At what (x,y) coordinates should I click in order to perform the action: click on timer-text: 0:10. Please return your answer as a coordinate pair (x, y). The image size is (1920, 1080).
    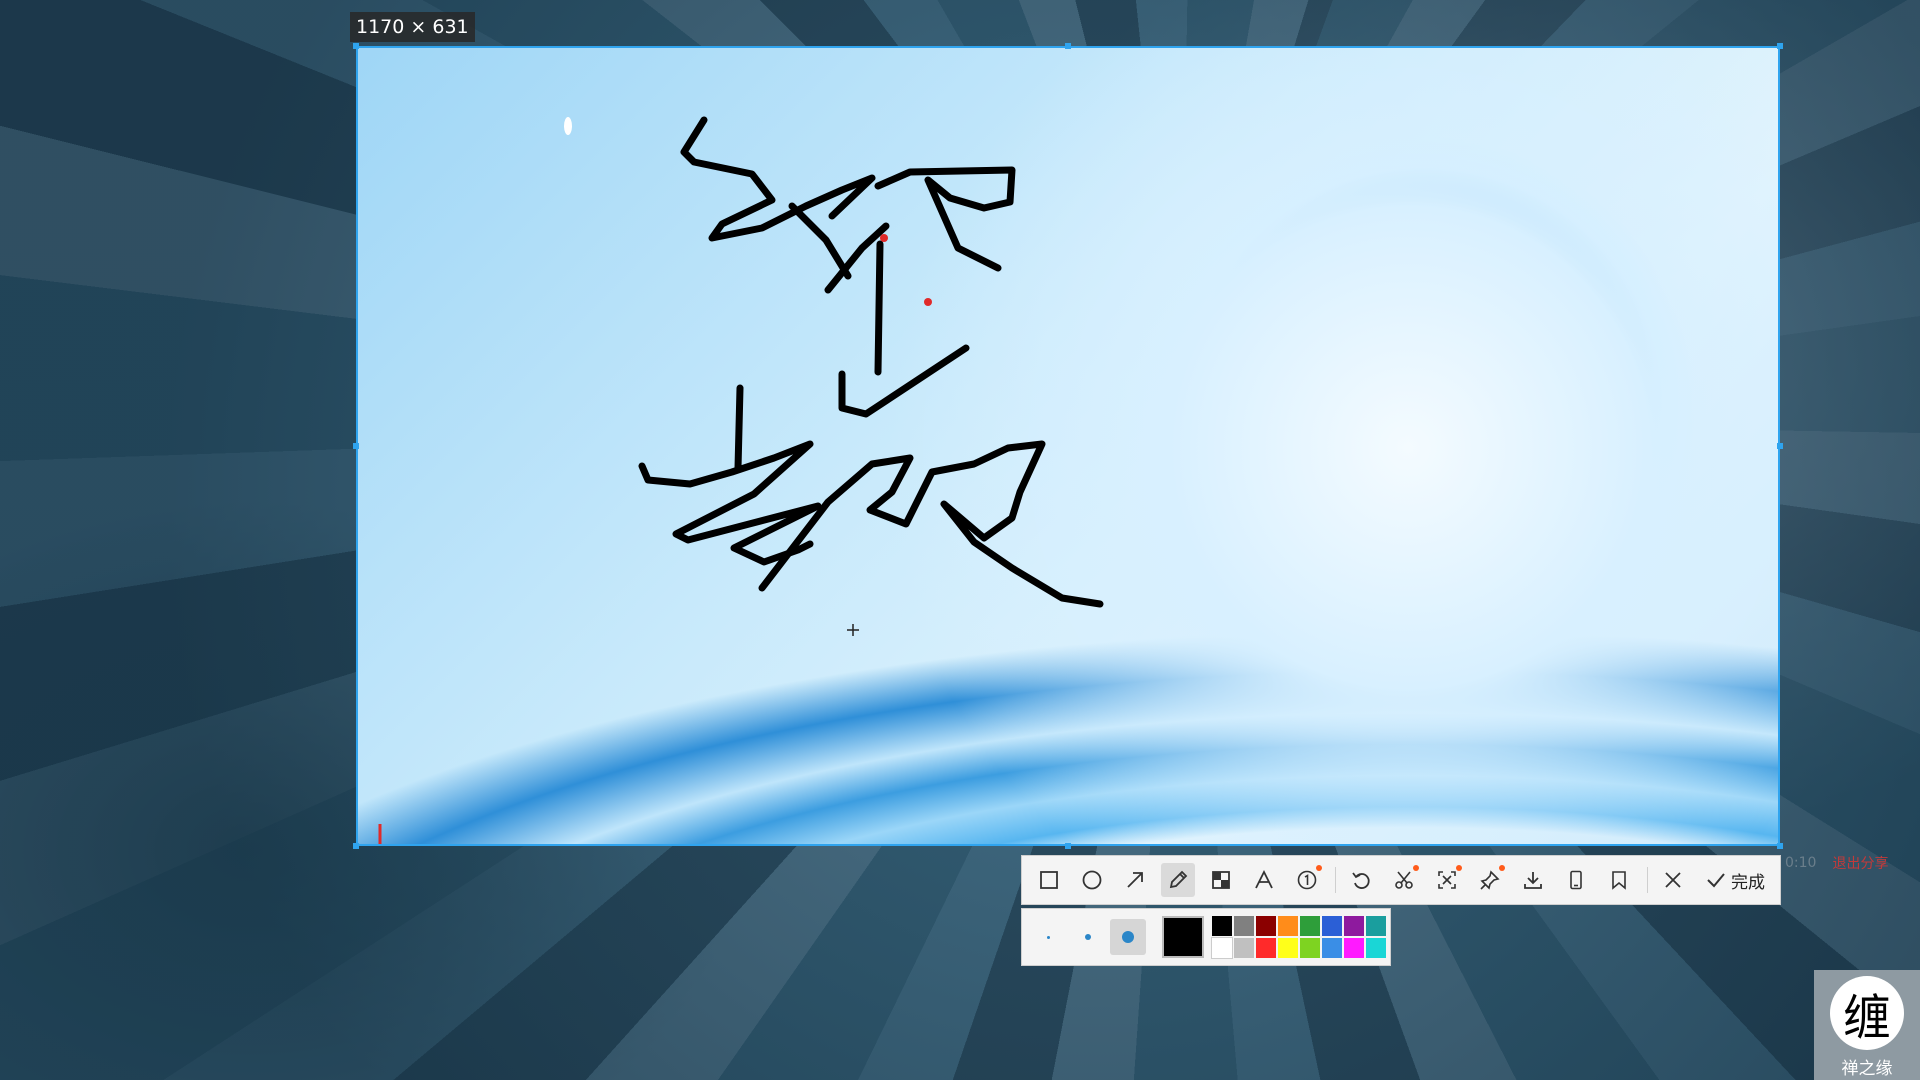
    Looking at the image, I should click on (1801, 863).